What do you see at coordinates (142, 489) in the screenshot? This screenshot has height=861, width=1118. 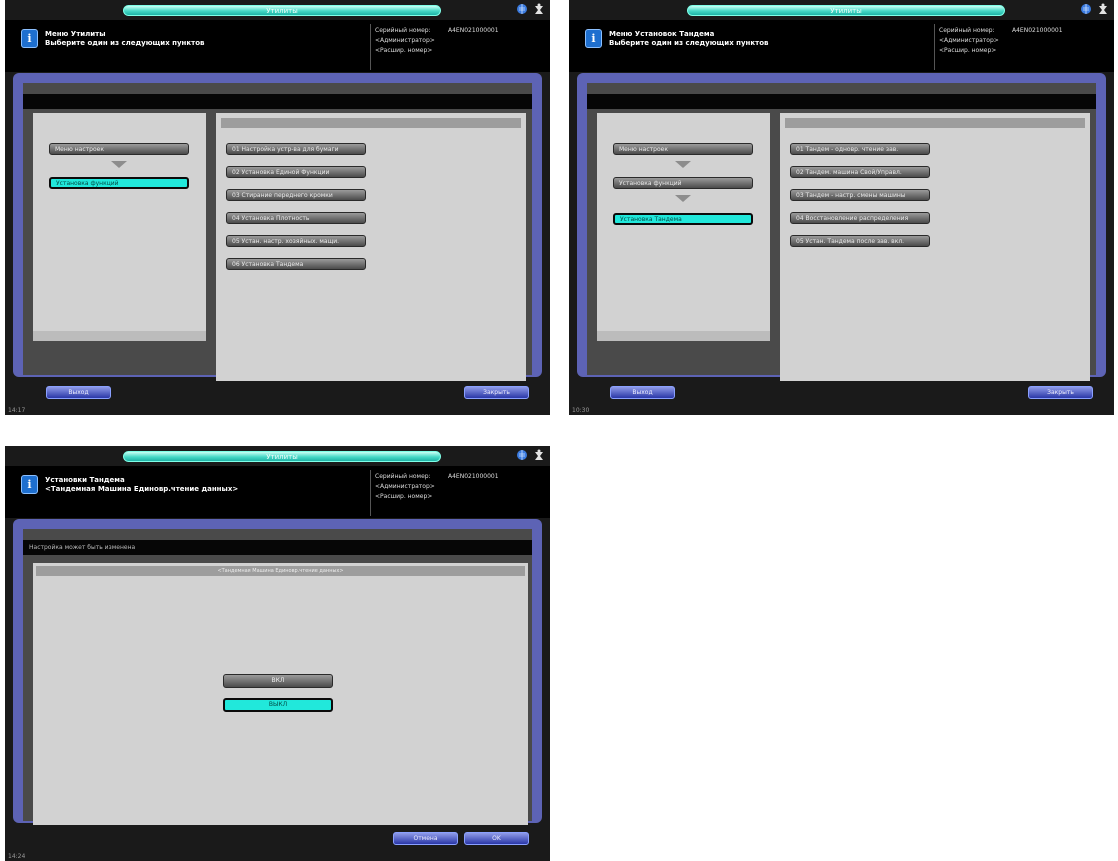 I see `title-line-2: <Тандемная Машина Единовр.чтение данных>` at bounding box center [142, 489].